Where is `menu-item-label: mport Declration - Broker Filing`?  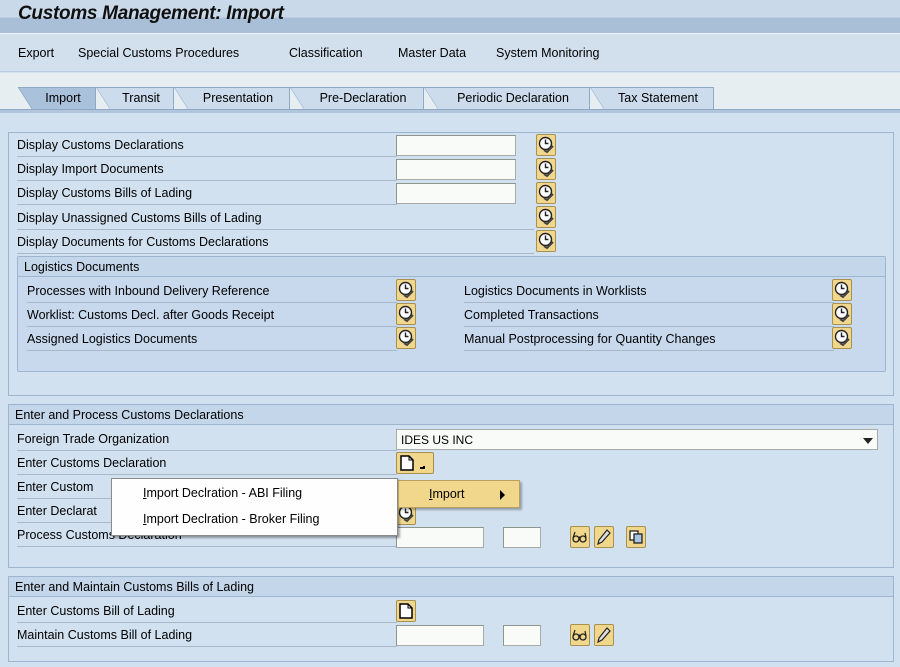 menu-item-label: mport Declration - Broker Filing is located at coordinates (233, 519).